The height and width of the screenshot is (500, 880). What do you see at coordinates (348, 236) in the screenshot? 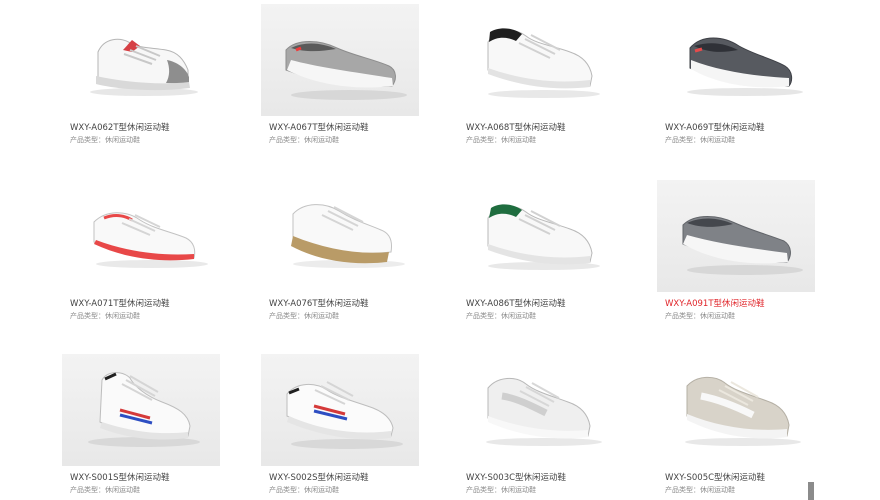
I see `white-canvas-gum-sole-icon` at bounding box center [348, 236].